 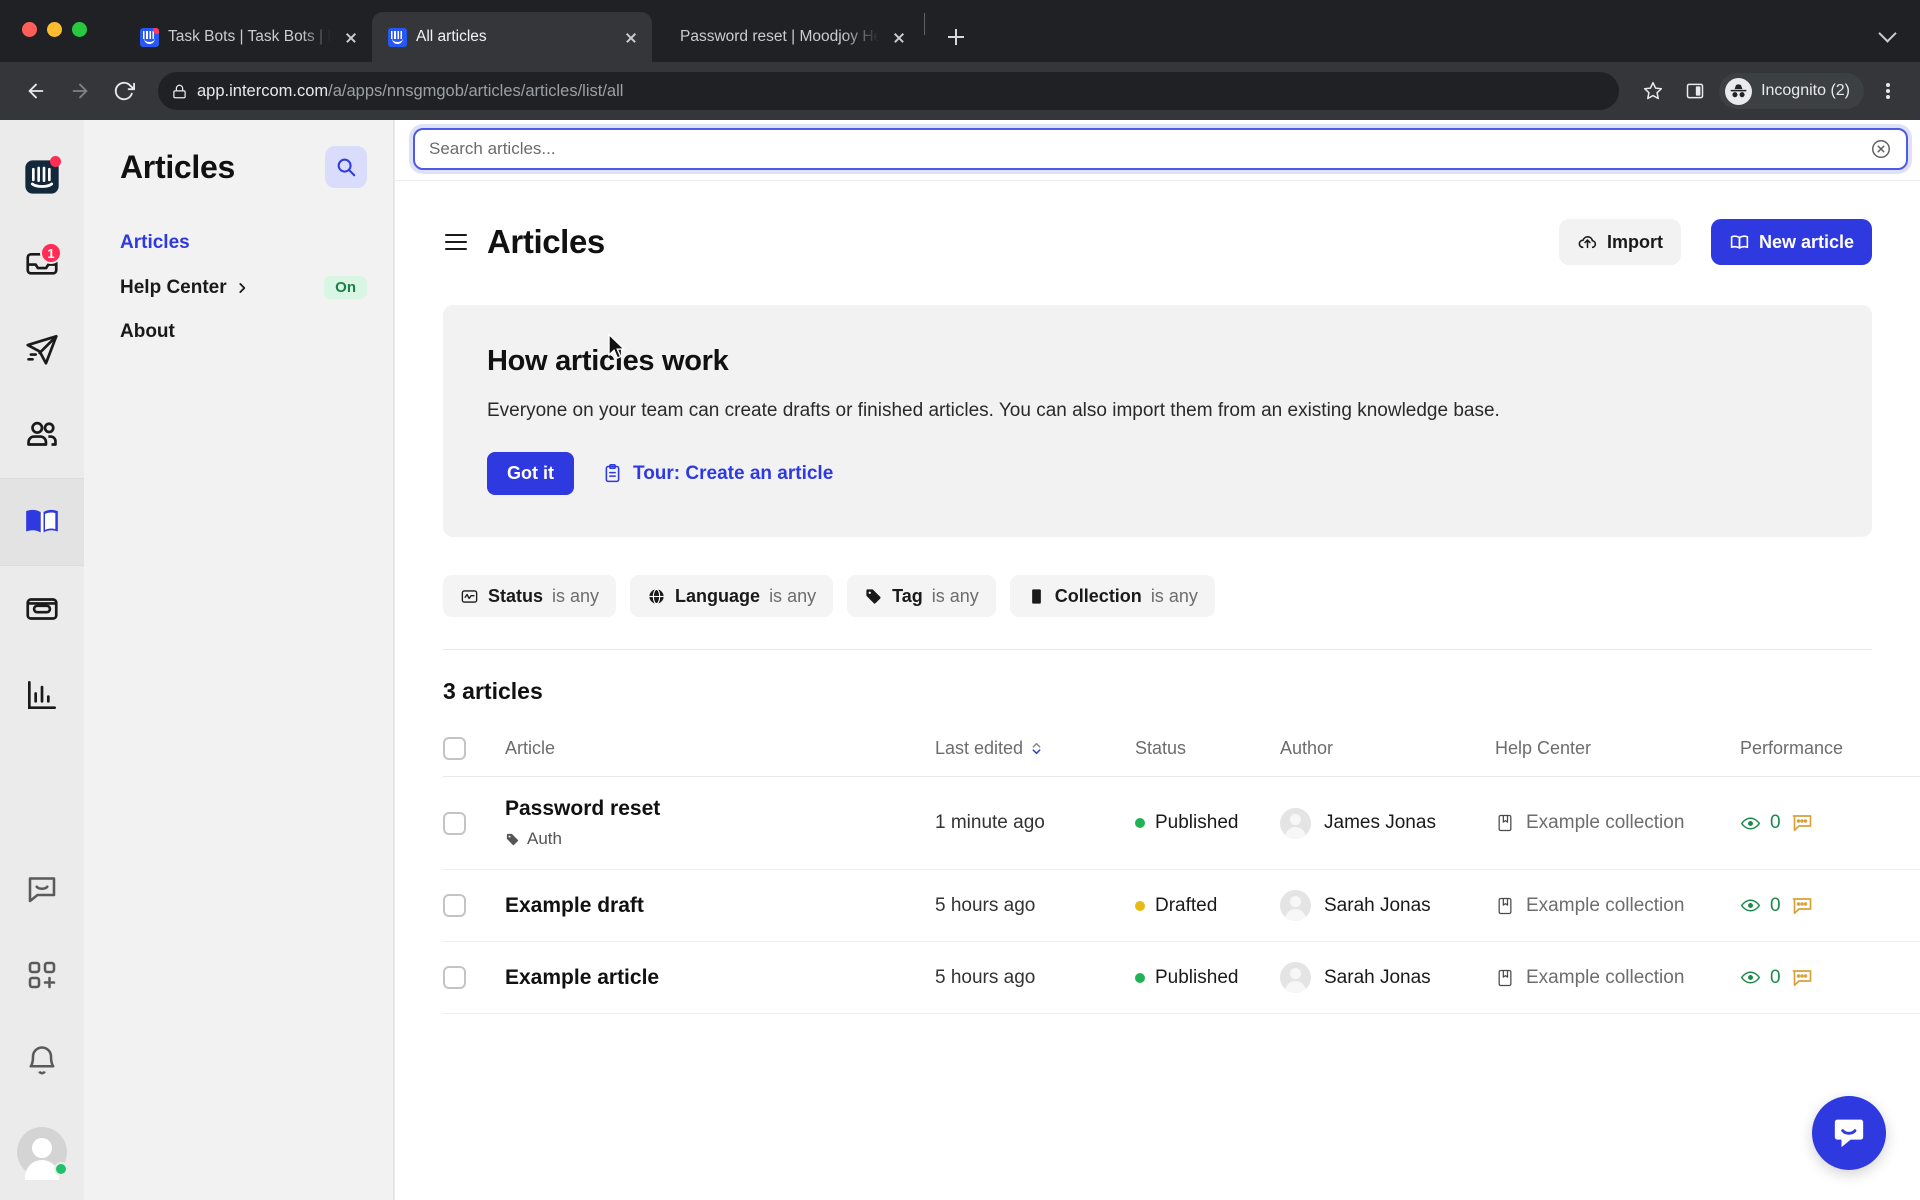 I want to click on status-badge: Published, so click(x=1207, y=978).